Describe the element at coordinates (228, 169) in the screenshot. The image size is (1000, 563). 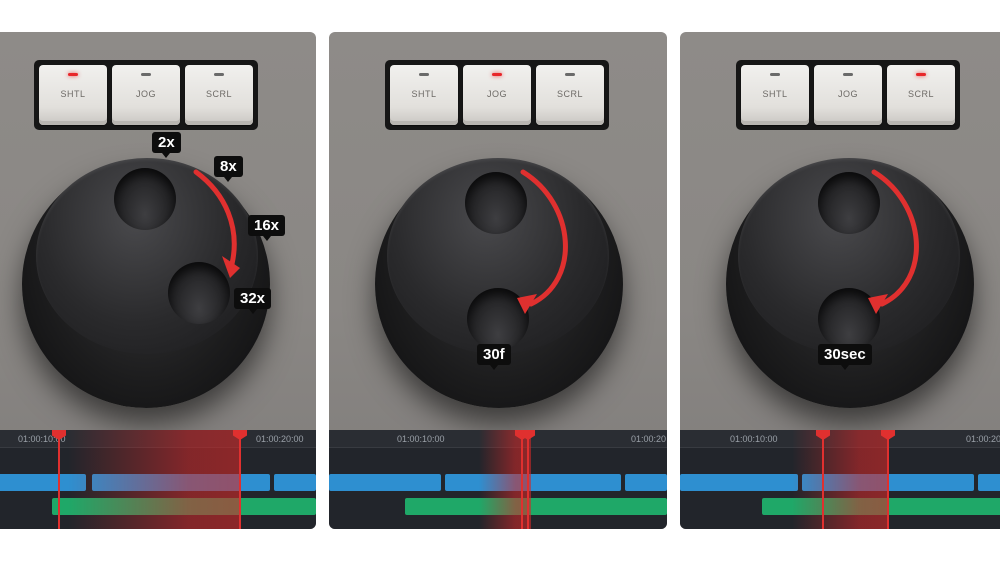
I see `speed-label-8x: 8x` at that location.